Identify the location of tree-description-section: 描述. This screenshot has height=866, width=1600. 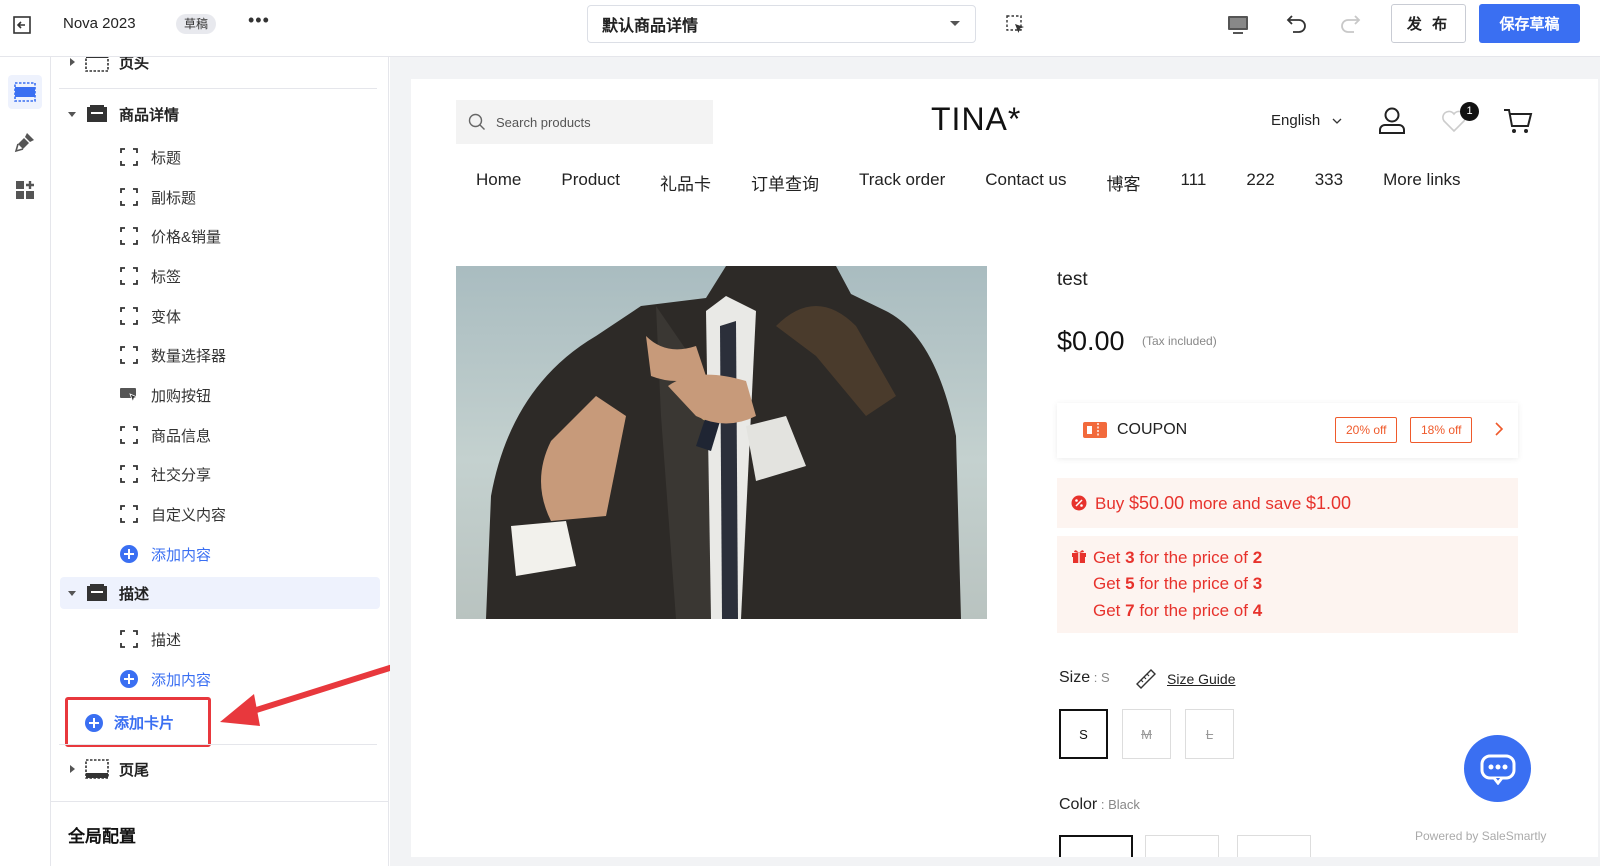
(220, 593).